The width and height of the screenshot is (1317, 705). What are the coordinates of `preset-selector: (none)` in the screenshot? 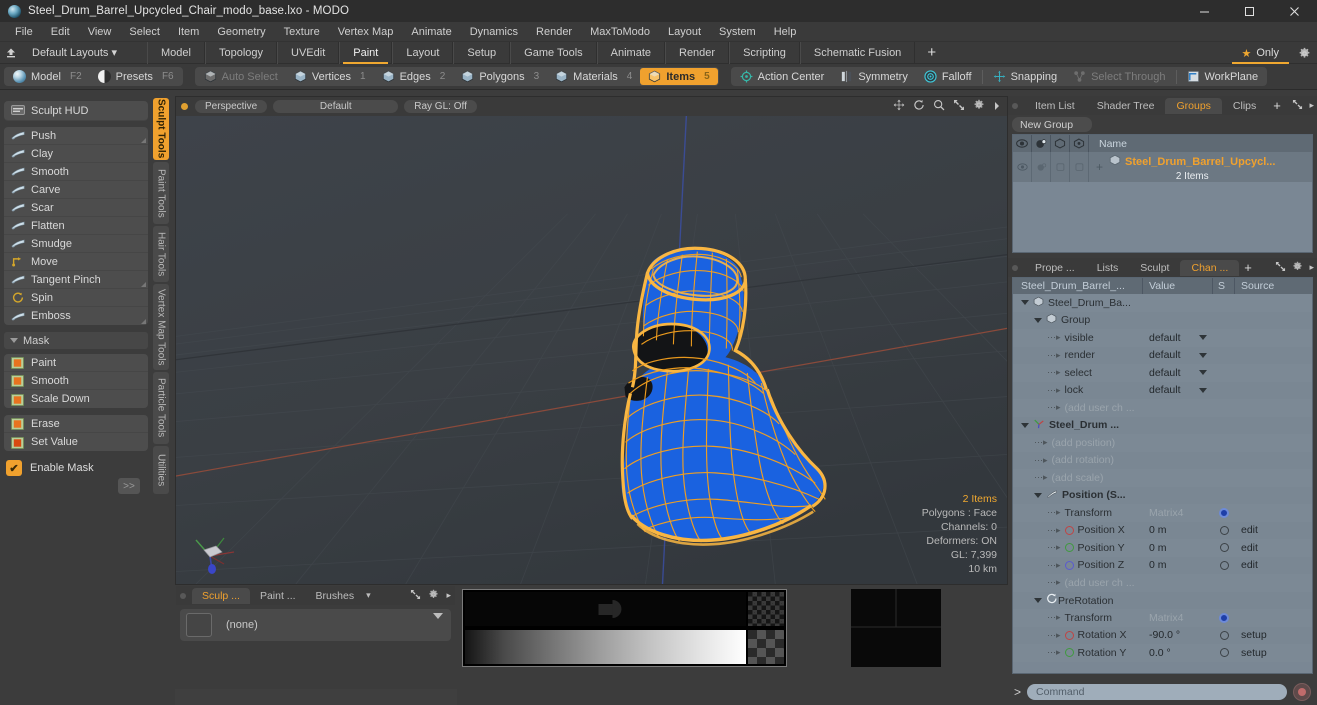 It's located at (315, 625).